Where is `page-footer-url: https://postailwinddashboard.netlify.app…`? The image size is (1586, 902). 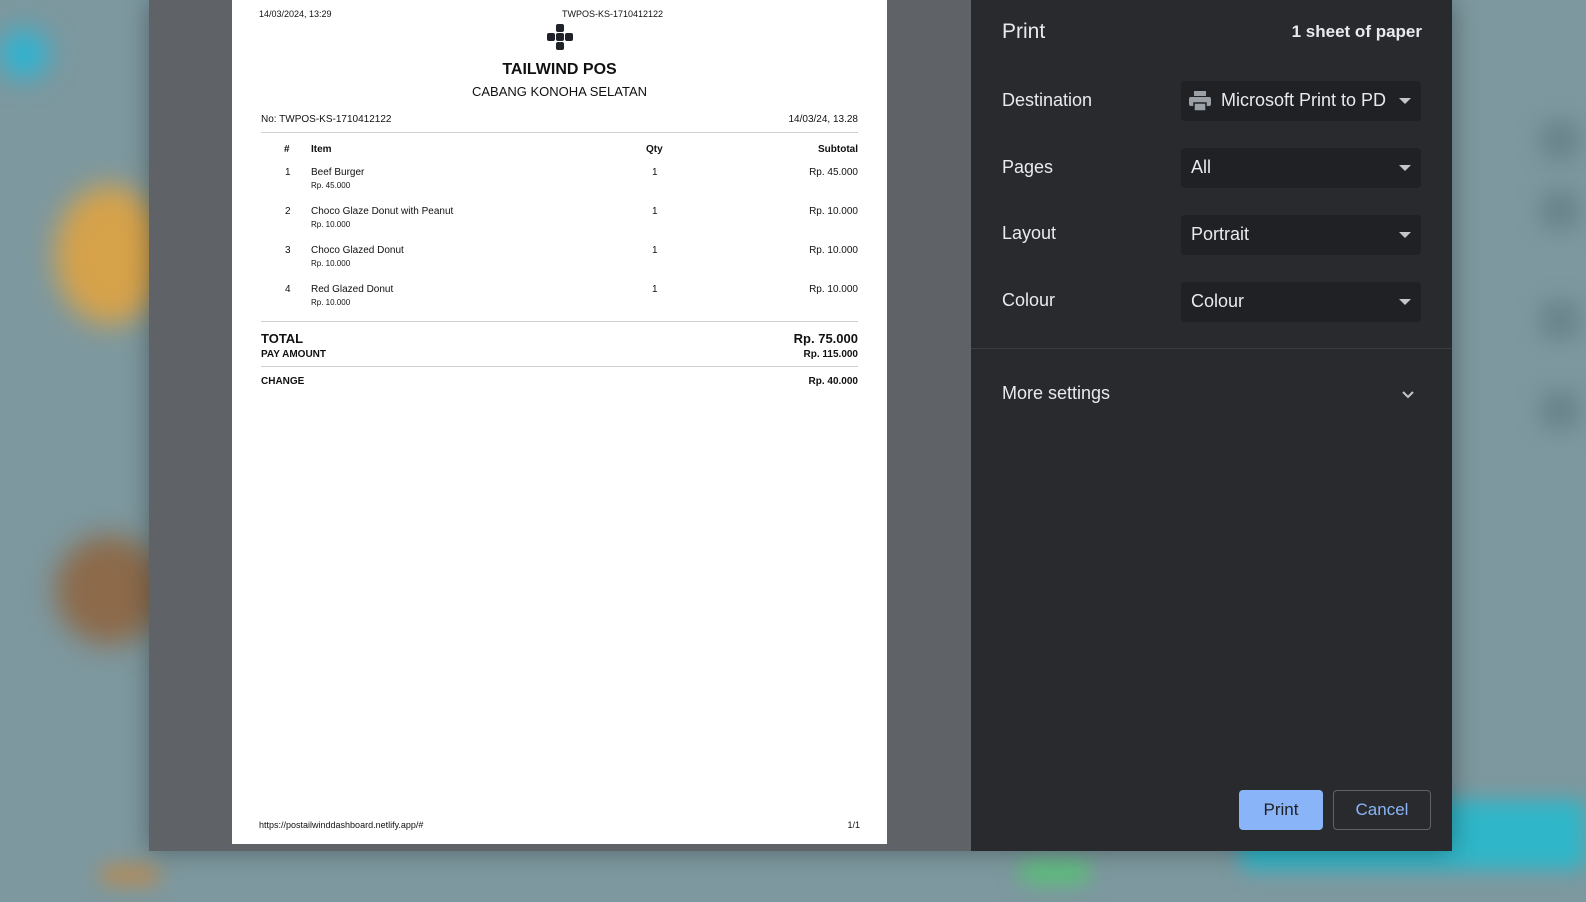 page-footer-url: https://postailwinddashboard.netlify.app… is located at coordinates (341, 825).